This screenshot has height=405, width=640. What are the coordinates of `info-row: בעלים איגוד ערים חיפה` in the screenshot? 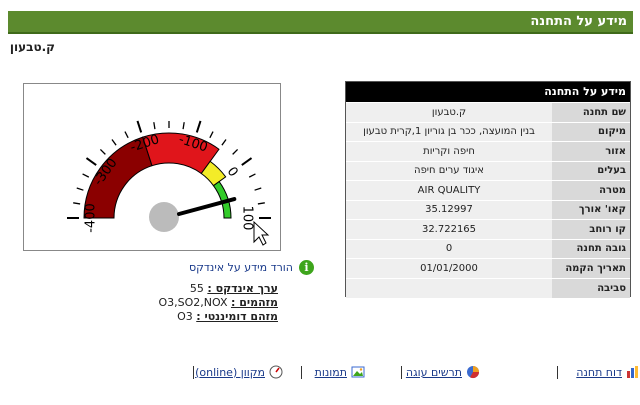 It's located at (488, 170).